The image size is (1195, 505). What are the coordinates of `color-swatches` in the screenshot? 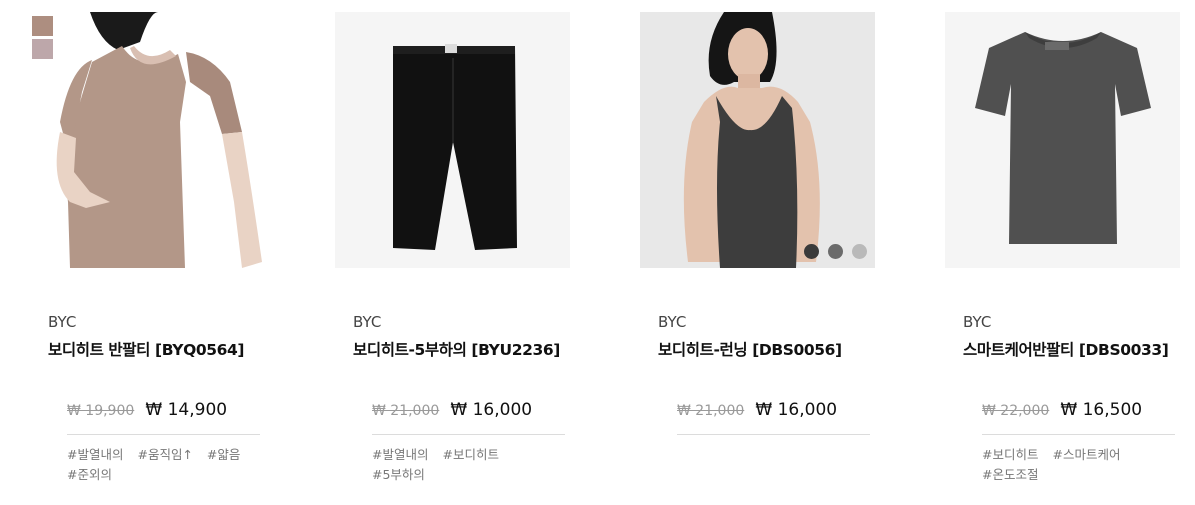 It's located at (42, 39).